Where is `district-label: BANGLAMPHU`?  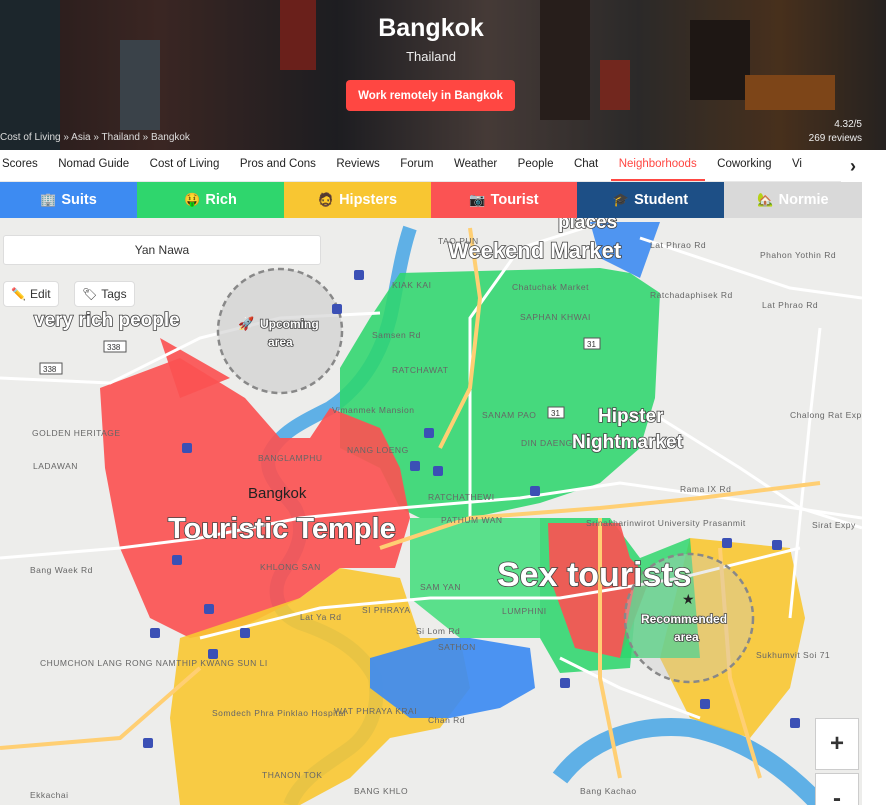
district-label: BANGLAMPHU is located at coordinates (290, 458).